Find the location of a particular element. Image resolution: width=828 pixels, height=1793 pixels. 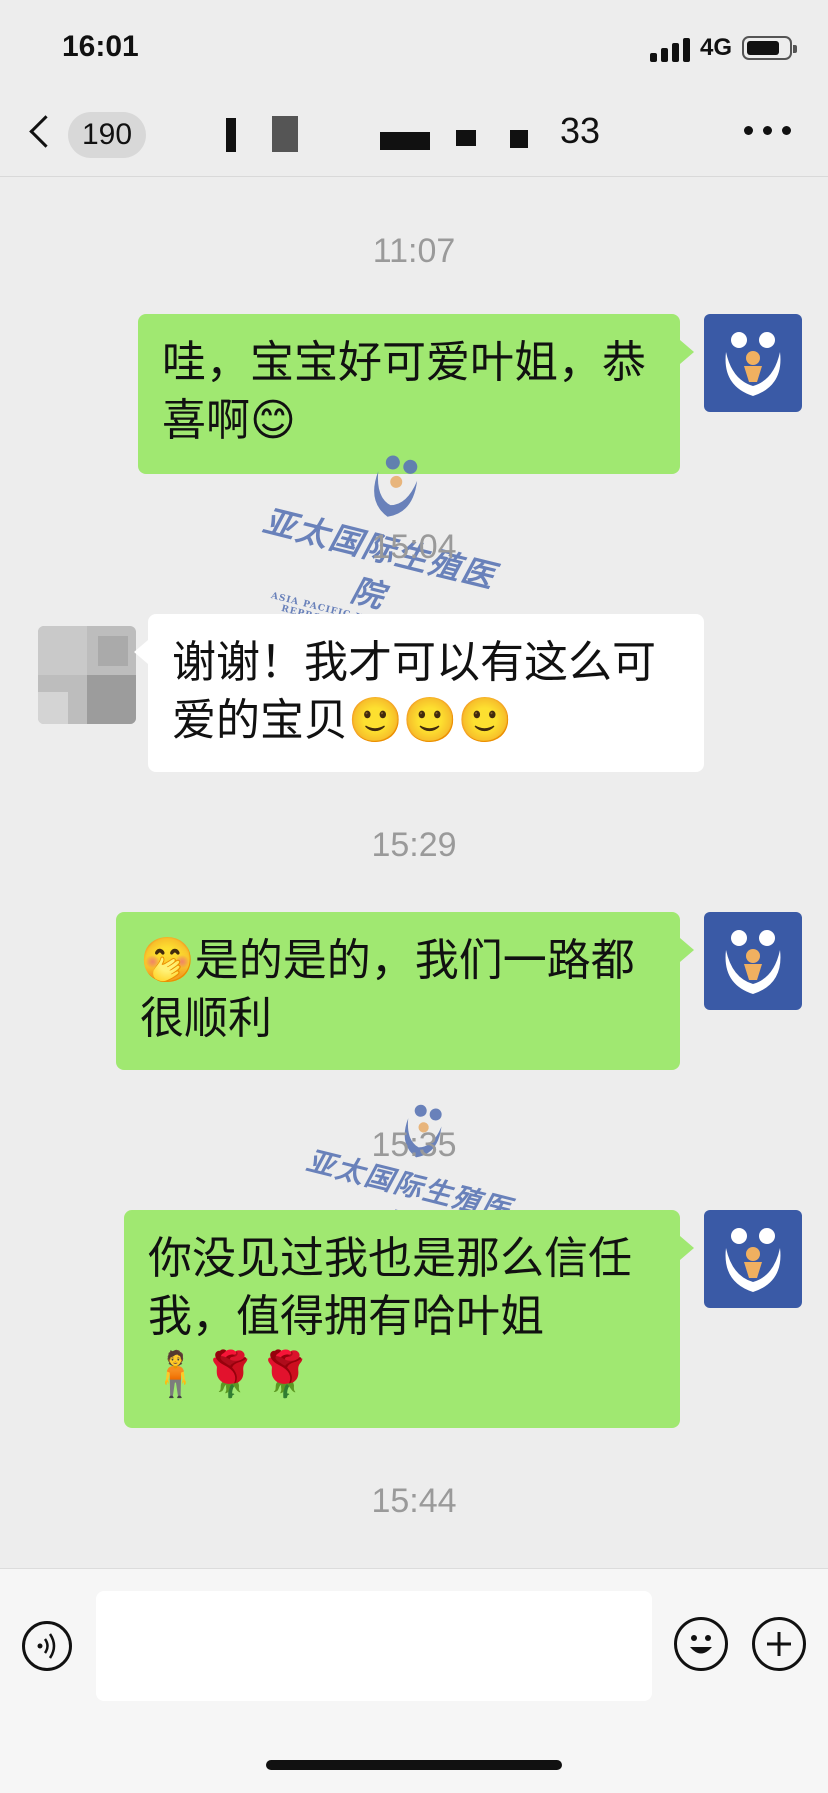

message-bubble-sent: 🤭是的是的，我们一路都很顺利 is located at coordinates (405, 991).